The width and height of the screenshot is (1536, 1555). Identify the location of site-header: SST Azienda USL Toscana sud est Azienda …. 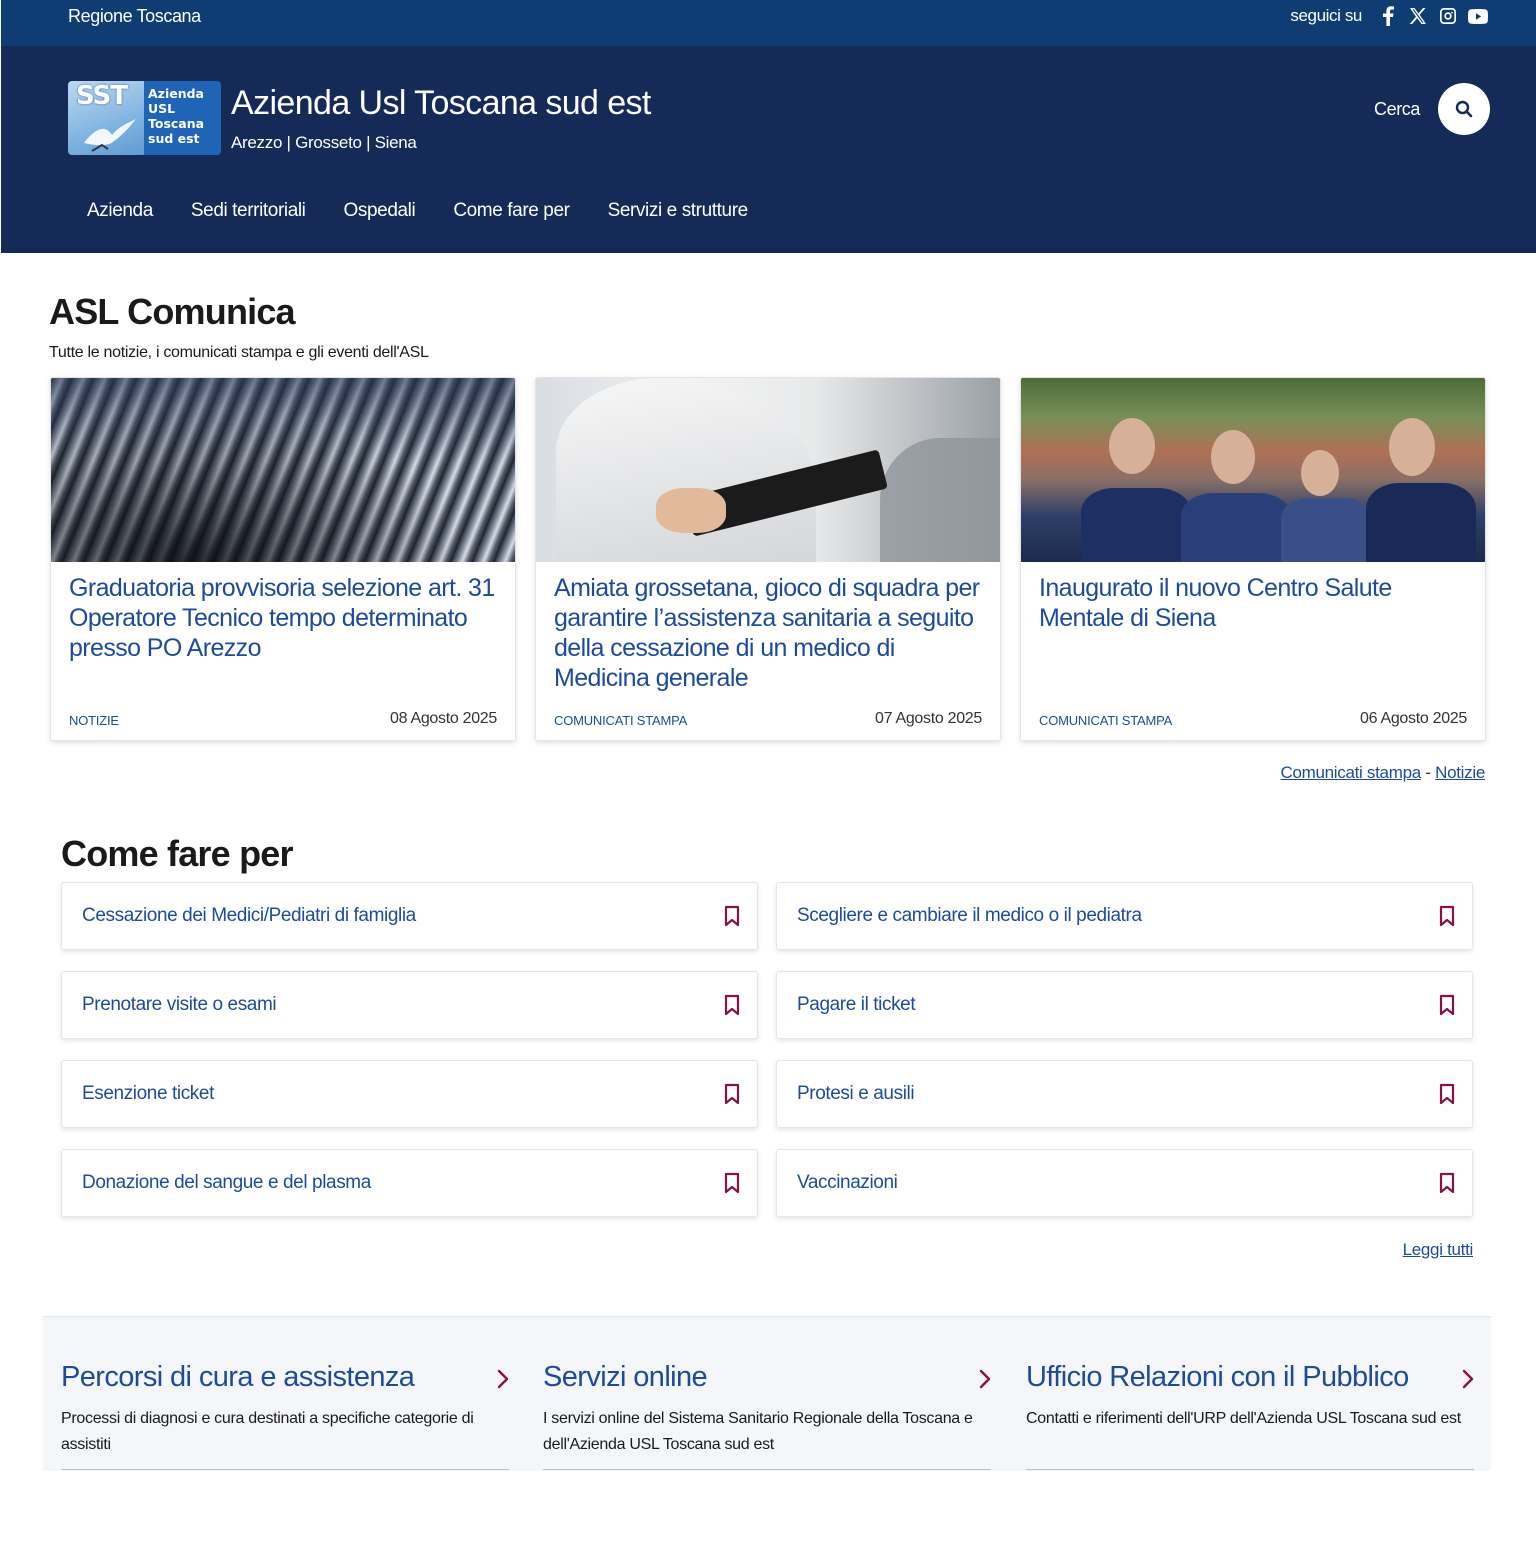
(768, 149).